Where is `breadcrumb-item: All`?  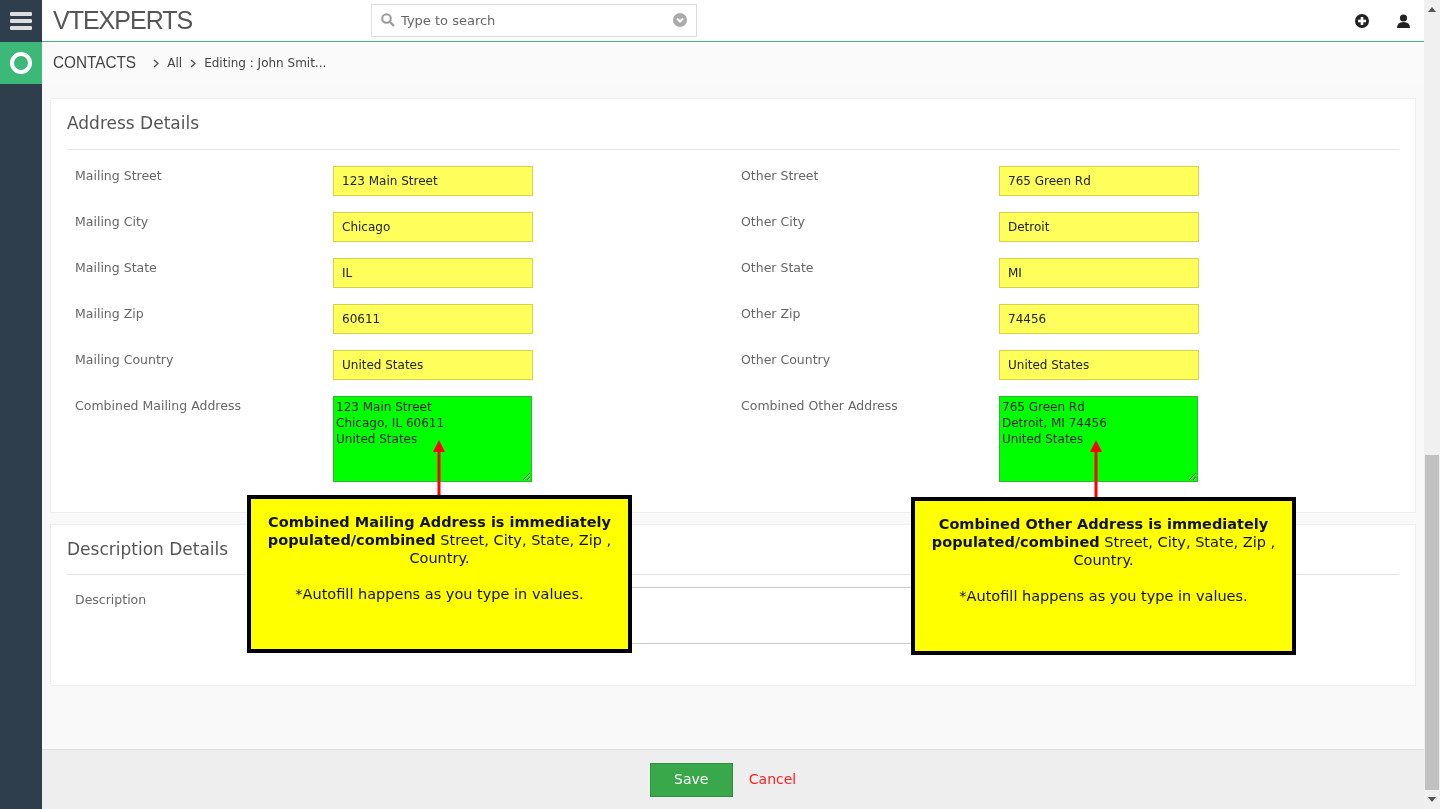
breadcrumb-item: All is located at coordinates (175, 63).